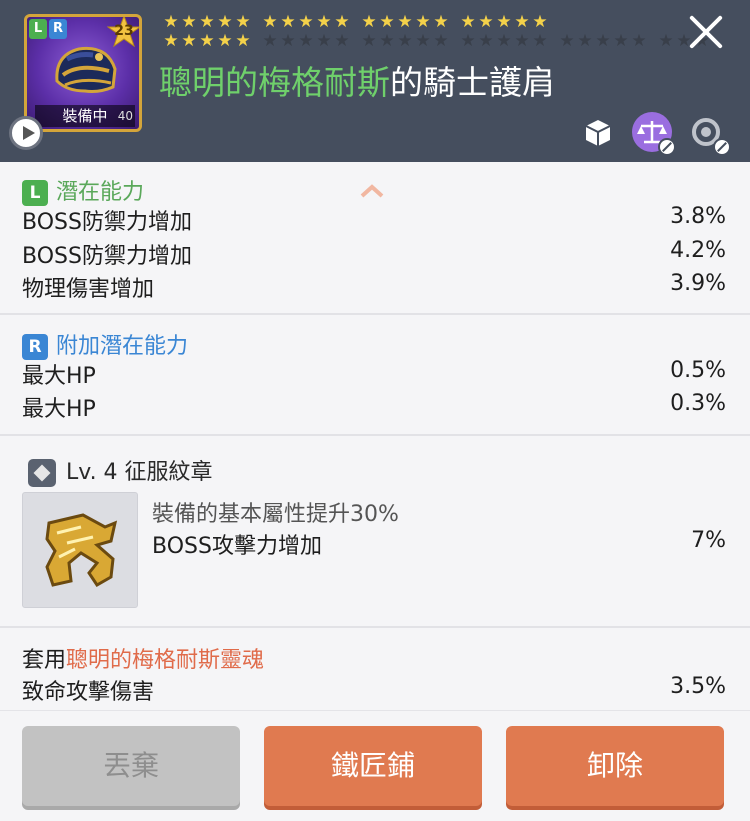  I want to click on item-name: 聰明的梅格耐斯的騎士護肩, so click(357, 80).